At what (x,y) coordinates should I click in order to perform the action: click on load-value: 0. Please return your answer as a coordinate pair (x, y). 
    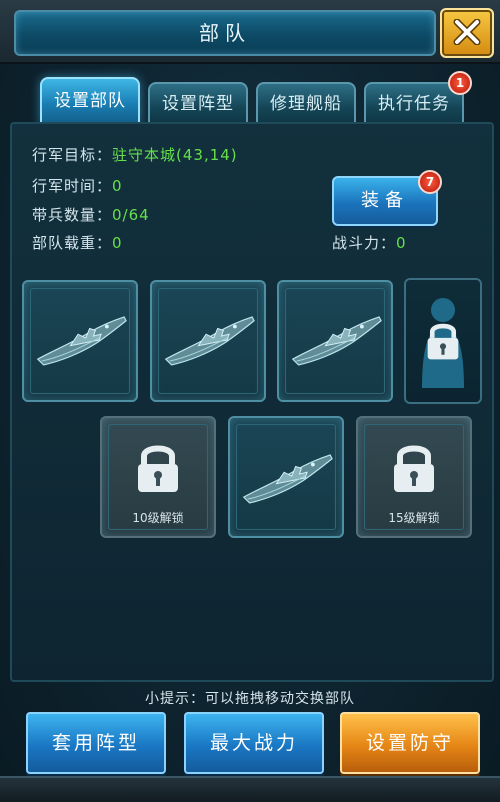
    Looking at the image, I should click on (117, 243).